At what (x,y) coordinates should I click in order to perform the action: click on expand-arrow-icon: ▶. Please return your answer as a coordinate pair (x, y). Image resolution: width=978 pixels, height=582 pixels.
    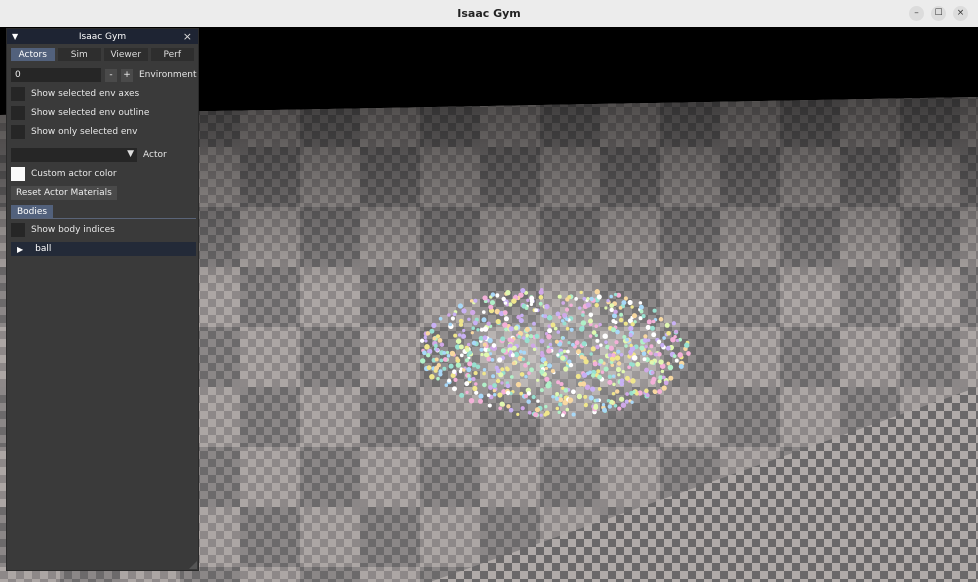
    Looking at the image, I should click on (20, 249).